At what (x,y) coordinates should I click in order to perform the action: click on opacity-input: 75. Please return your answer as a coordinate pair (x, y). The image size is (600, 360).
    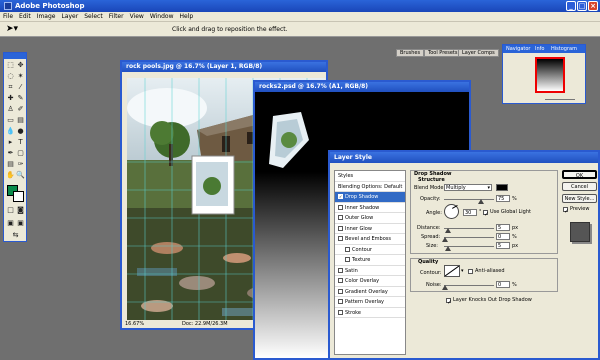
    Looking at the image, I should click on (503, 198).